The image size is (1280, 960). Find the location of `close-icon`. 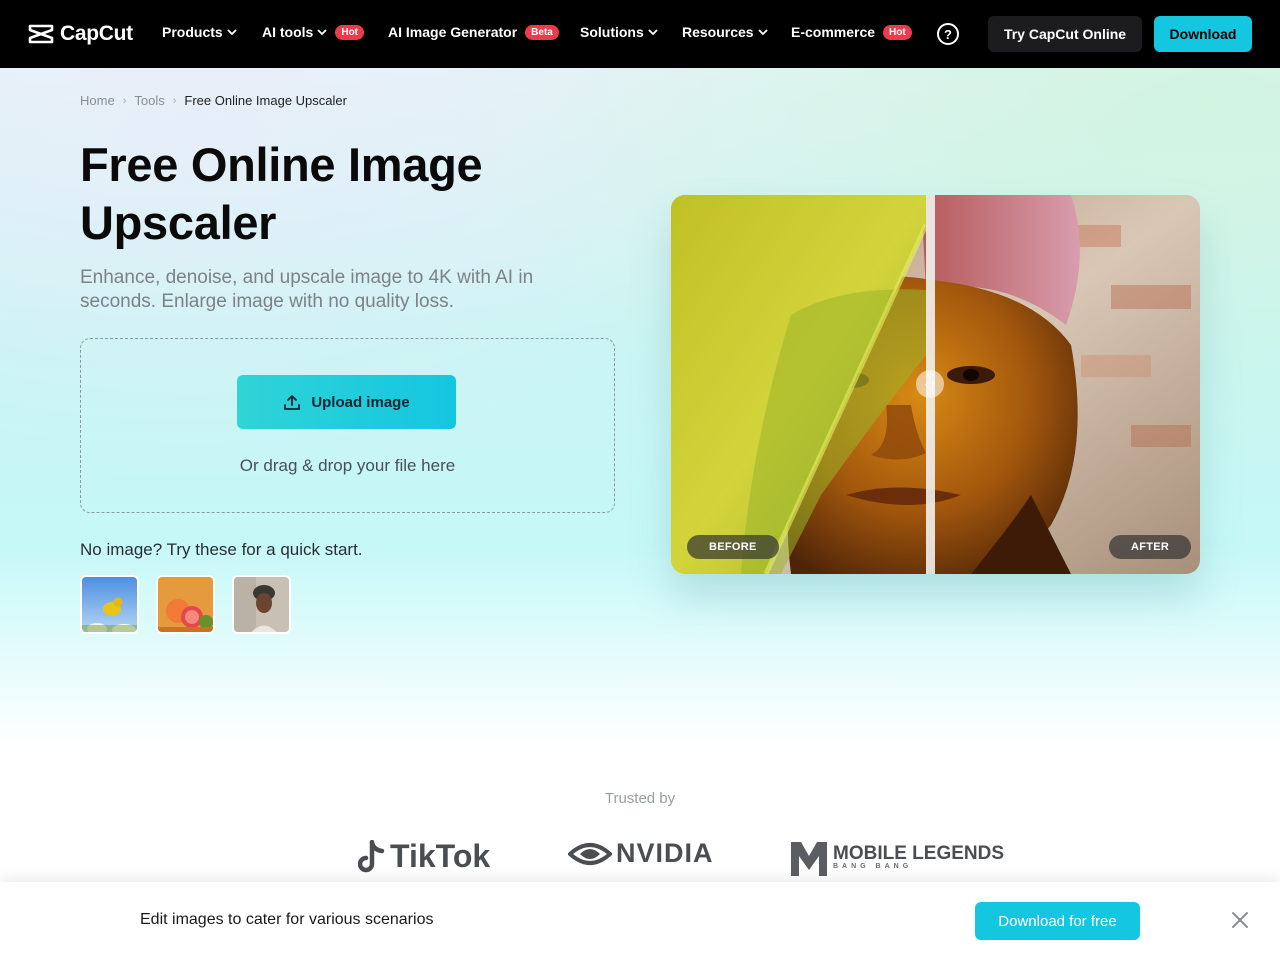

close-icon is located at coordinates (1240, 920).